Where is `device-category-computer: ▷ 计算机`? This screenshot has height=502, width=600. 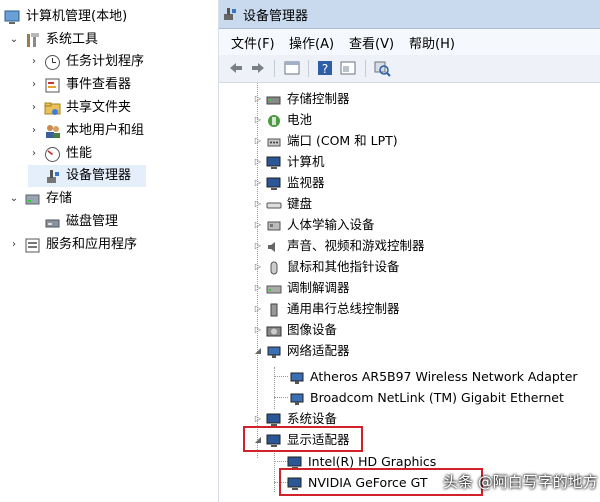
device-category-computer: ▷ 计算机 is located at coordinates (289, 161).